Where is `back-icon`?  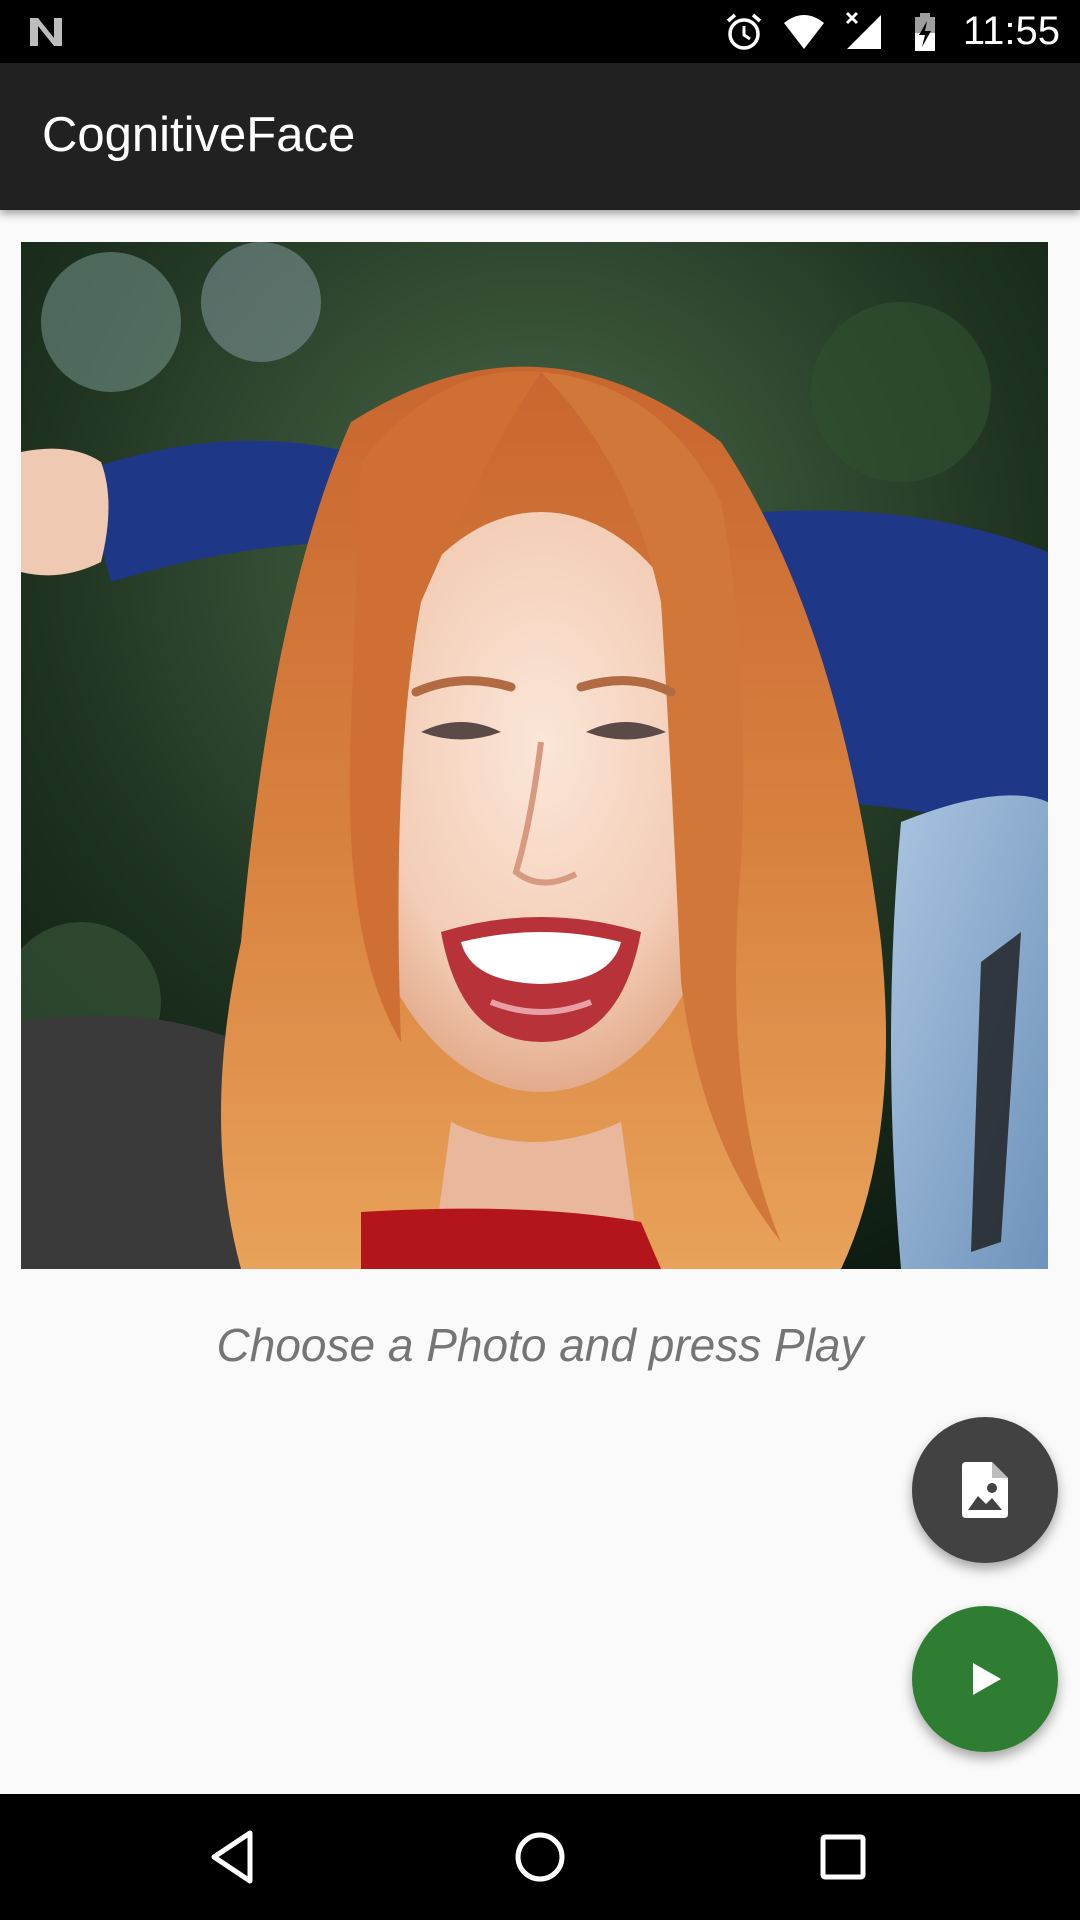 back-icon is located at coordinates (236, 1857).